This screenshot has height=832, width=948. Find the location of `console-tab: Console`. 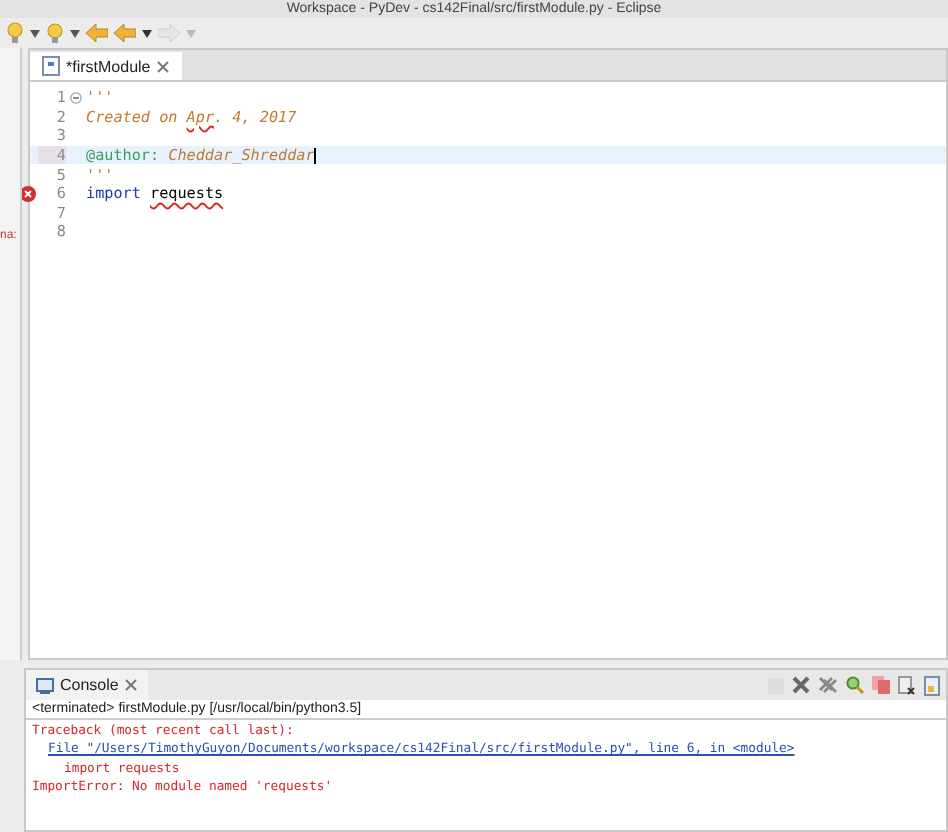

console-tab: Console is located at coordinates (87, 685).